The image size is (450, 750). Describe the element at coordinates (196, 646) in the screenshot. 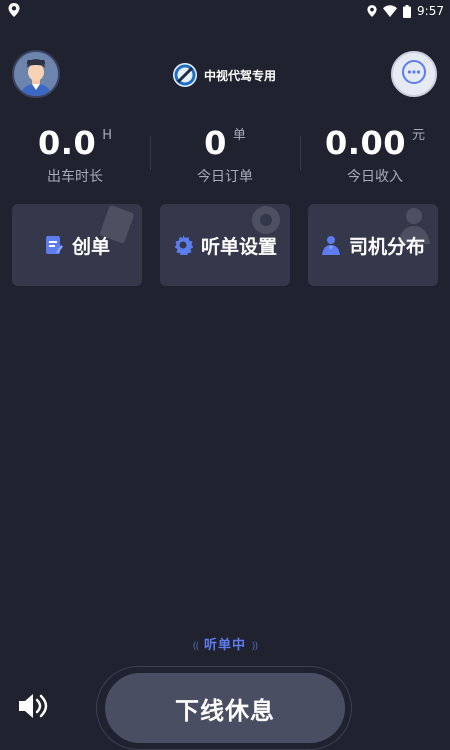

I see `wave-left-icon: ((` at that location.